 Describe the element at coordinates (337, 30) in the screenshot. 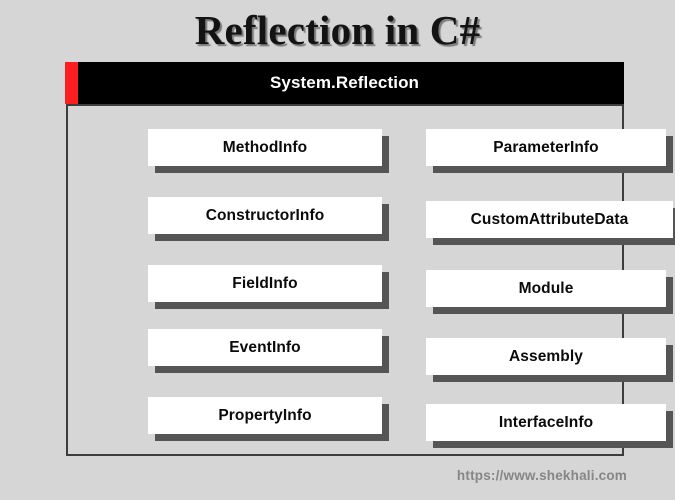

I see `page-title: Reflection in C#` at that location.